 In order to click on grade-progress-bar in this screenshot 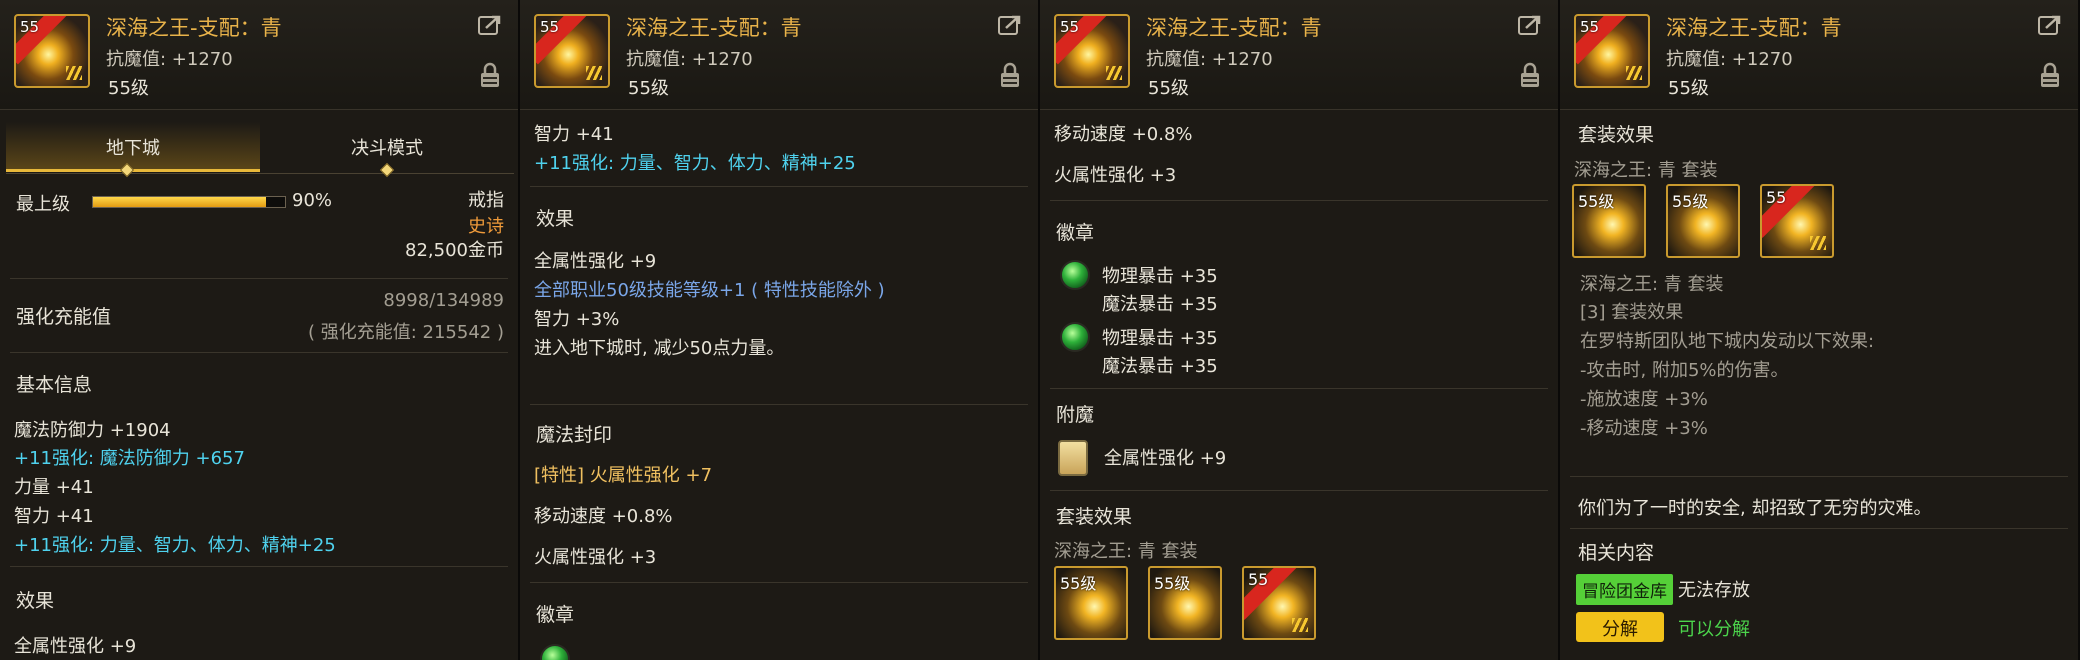, I will do `click(189, 202)`.